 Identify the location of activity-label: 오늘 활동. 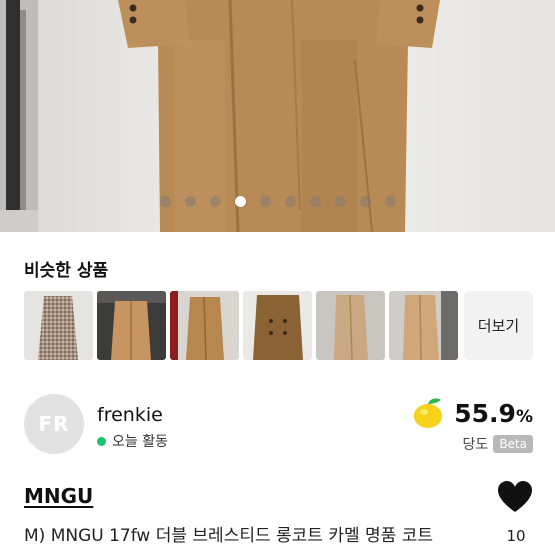
(140, 442).